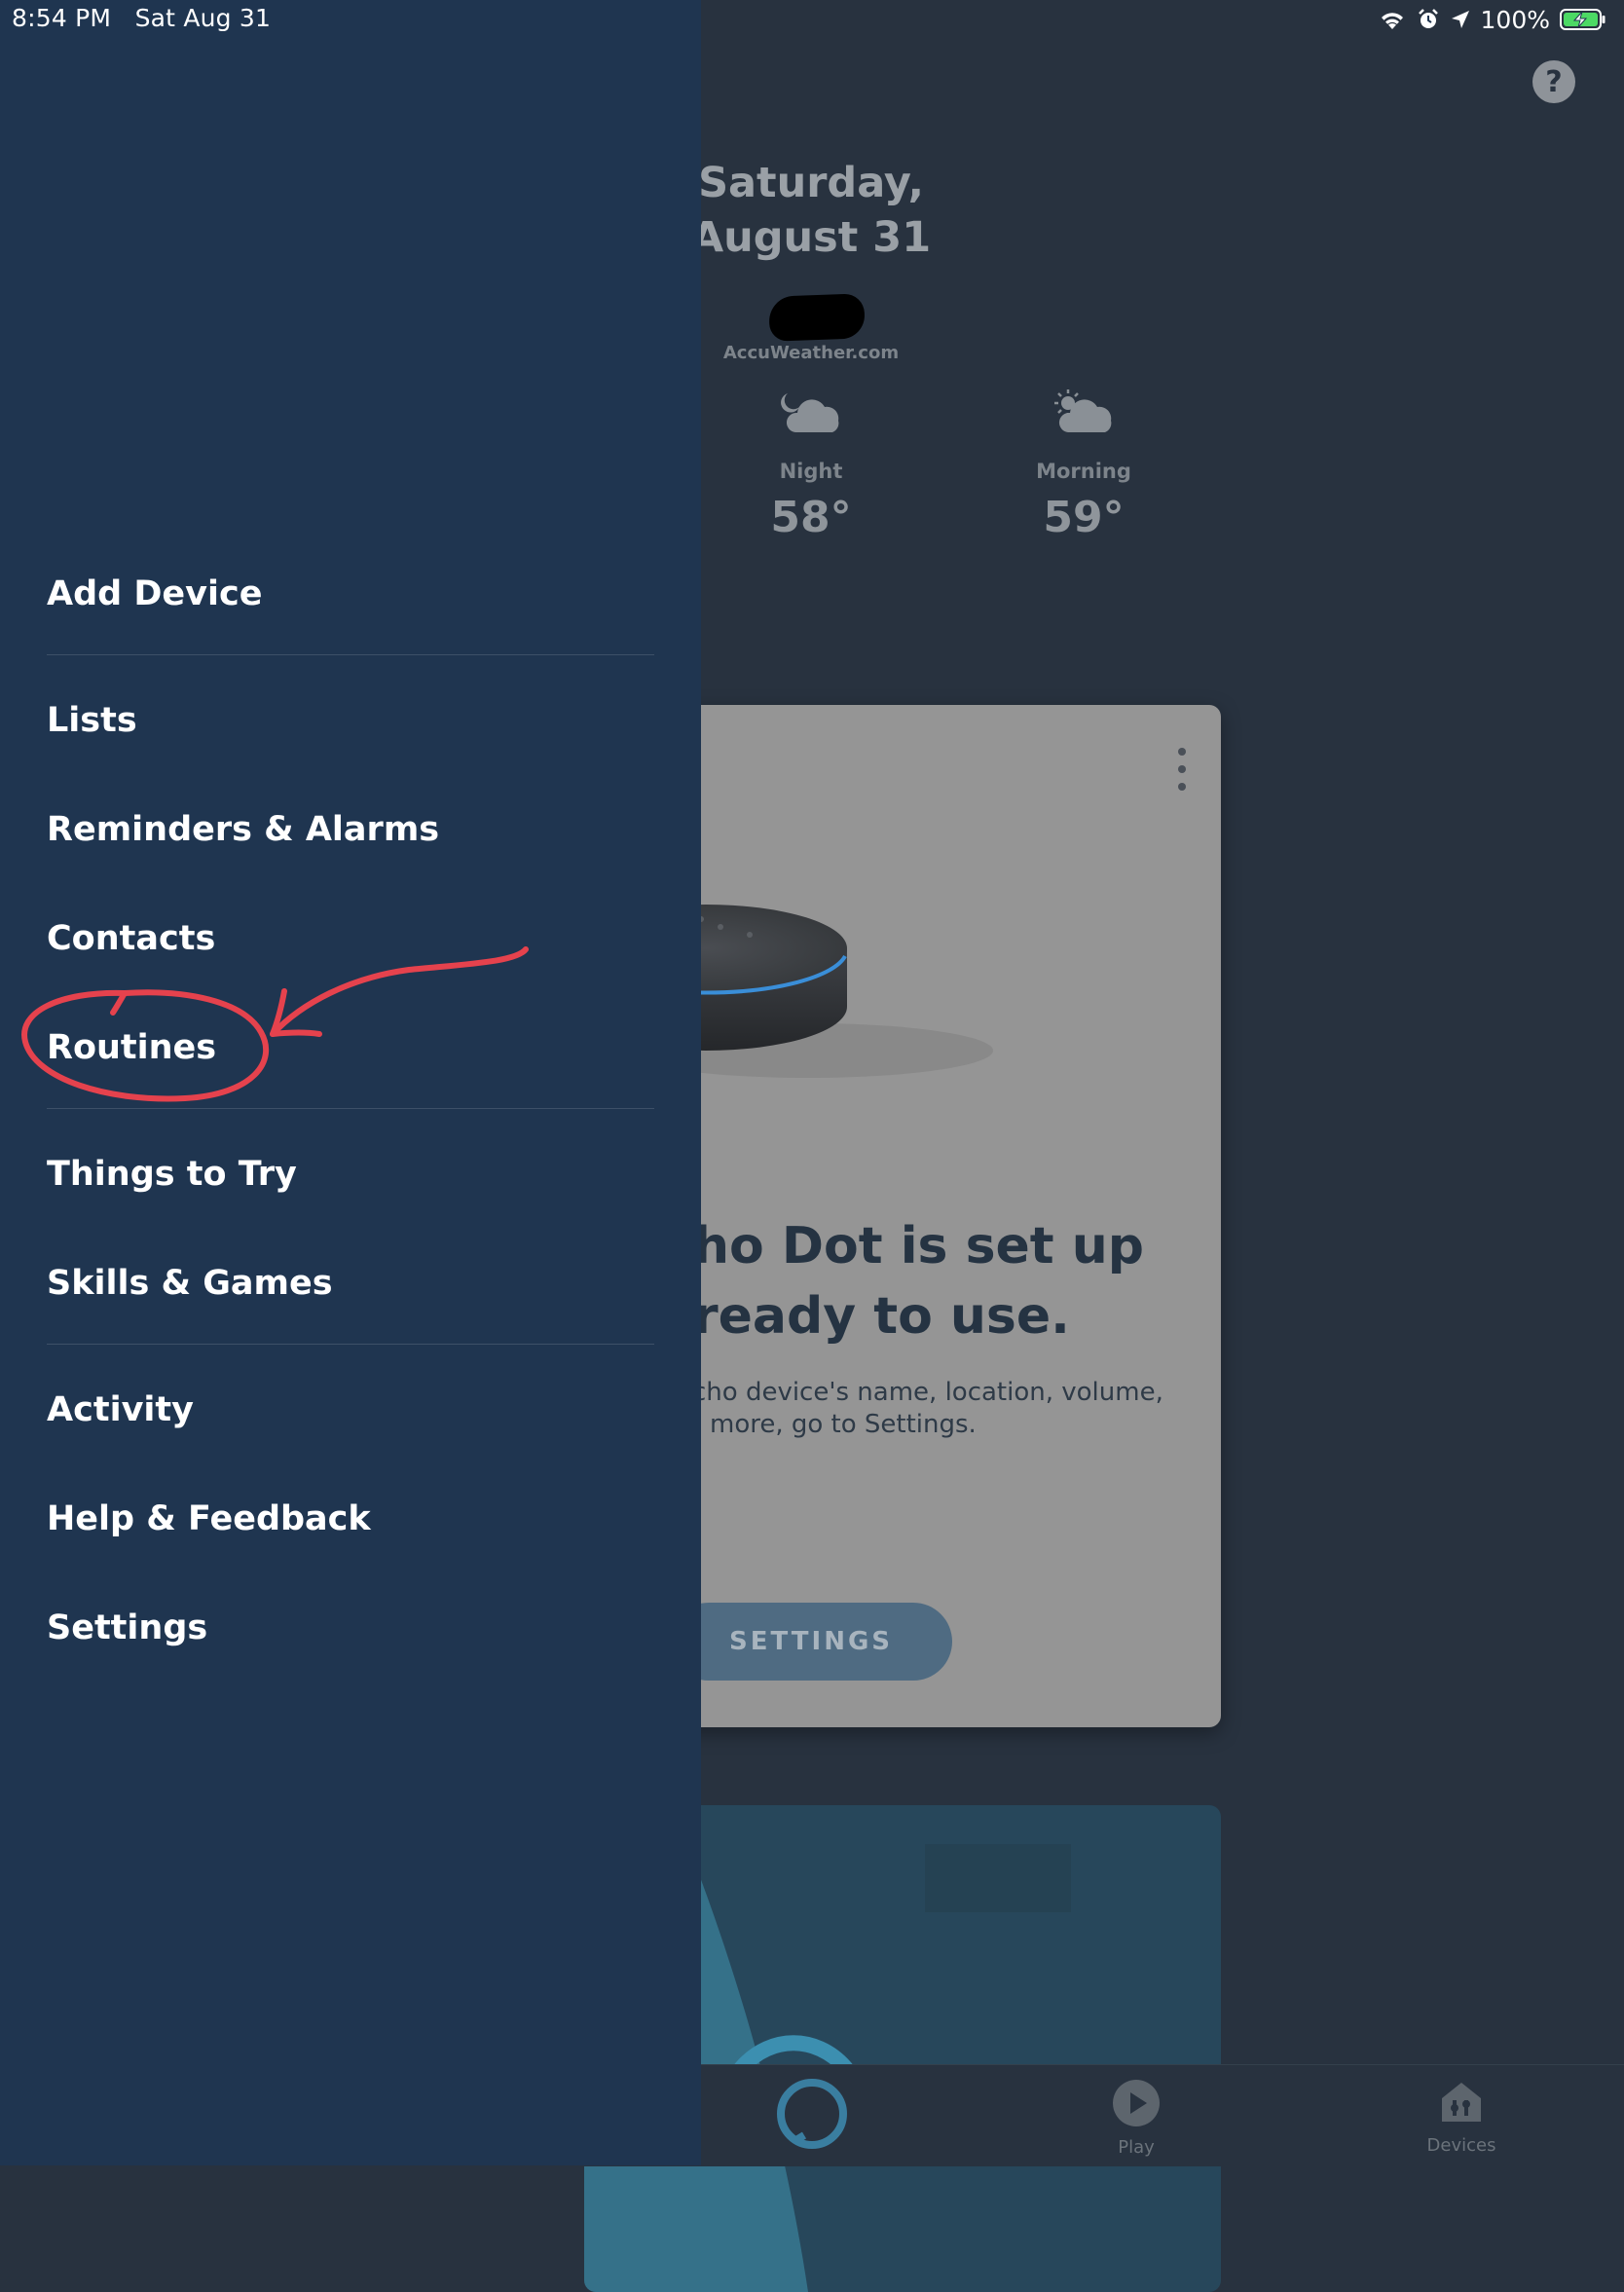 This screenshot has height=2292, width=1624. What do you see at coordinates (811, 410) in the screenshot?
I see `moon-cloud-icon` at bounding box center [811, 410].